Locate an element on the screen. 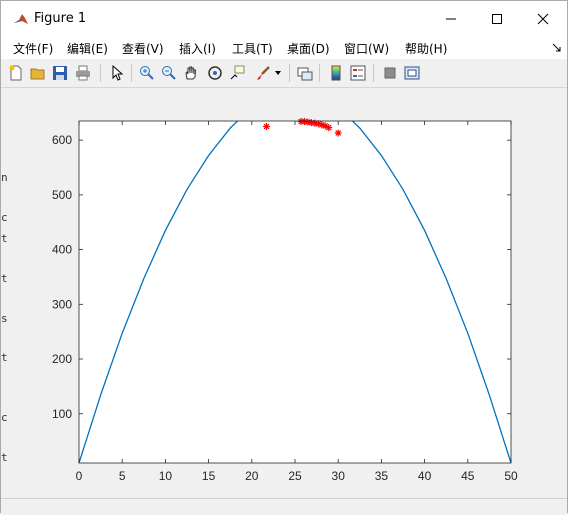 The width and height of the screenshot is (568, 515). y-tick-label: 600 is located at coordinates (62, 140).